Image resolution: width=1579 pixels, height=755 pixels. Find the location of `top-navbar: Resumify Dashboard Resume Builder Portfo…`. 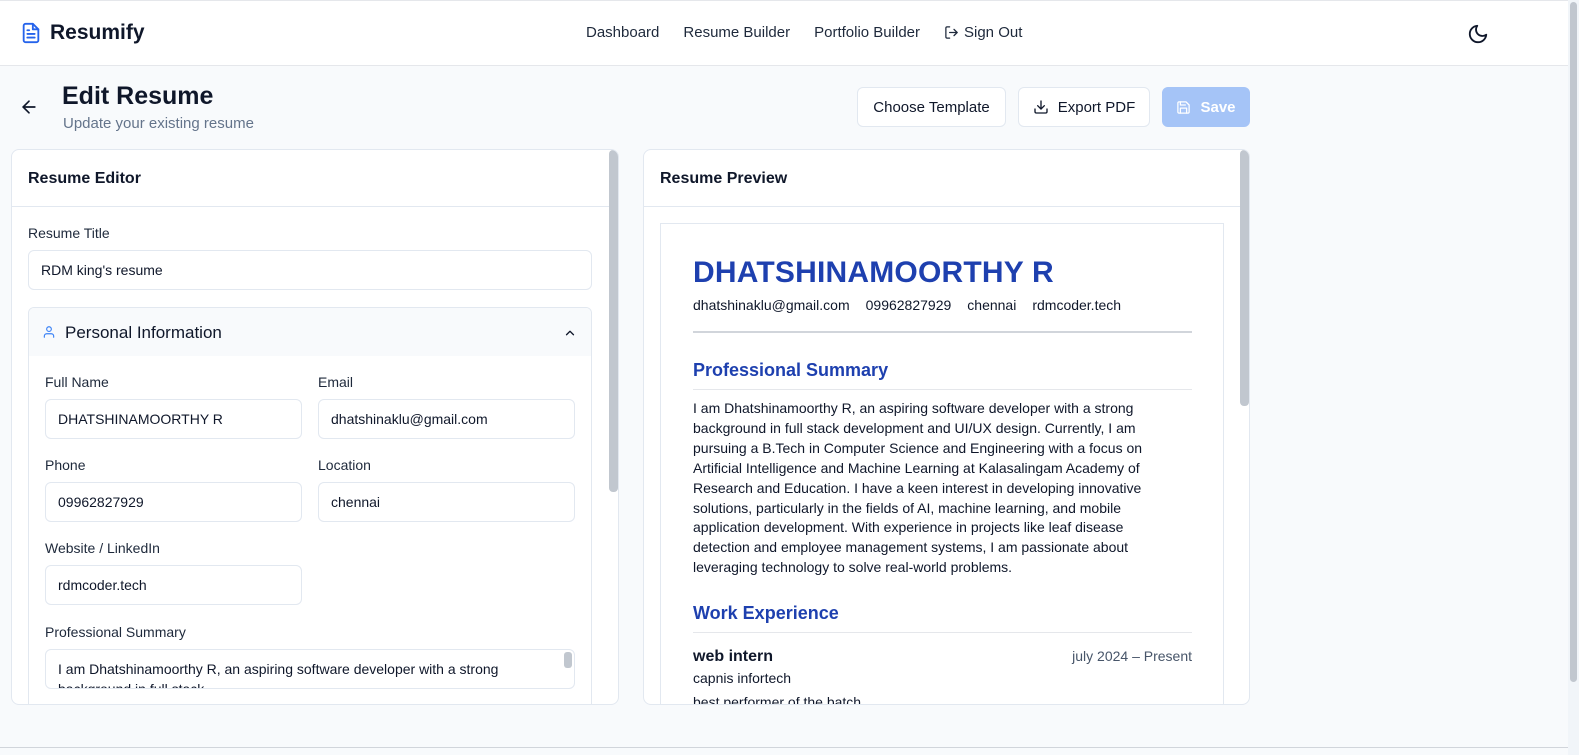

top-navbar: Resumify Dashboard Resume Builder Portfo… is located at coordinates (784, 33).